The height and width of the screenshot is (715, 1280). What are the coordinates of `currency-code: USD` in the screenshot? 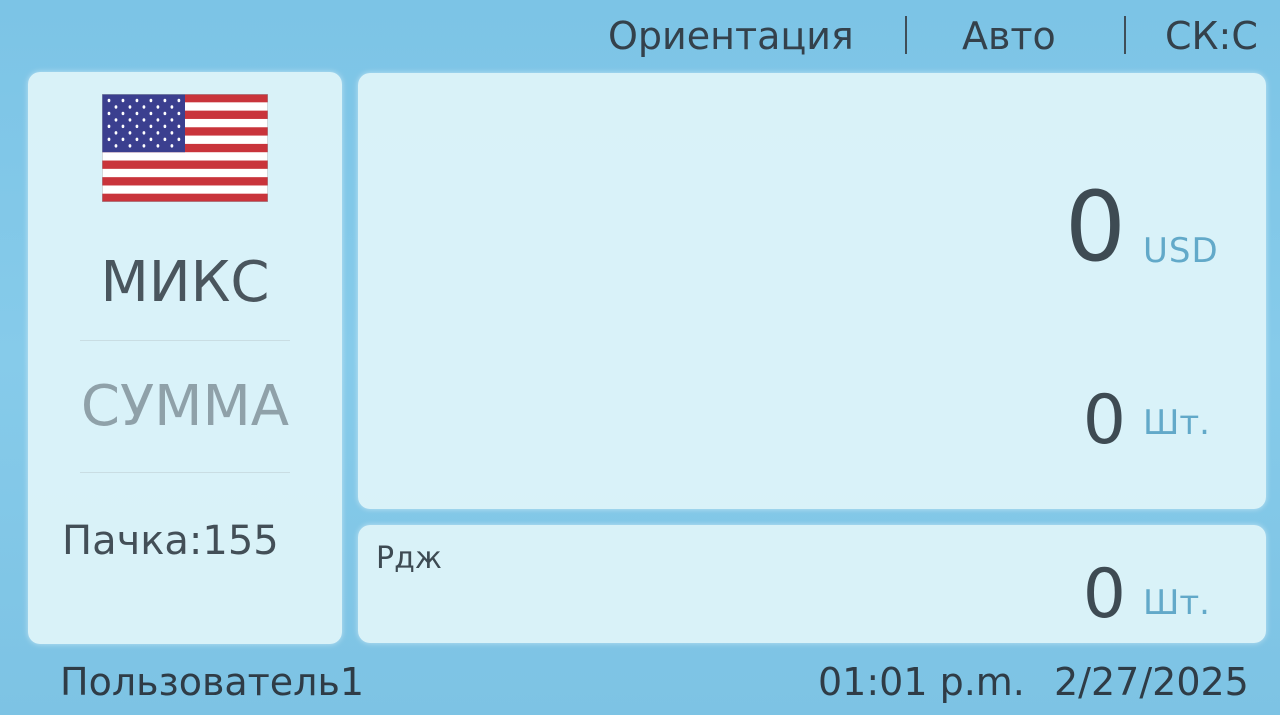 It's located at (1181, 251).